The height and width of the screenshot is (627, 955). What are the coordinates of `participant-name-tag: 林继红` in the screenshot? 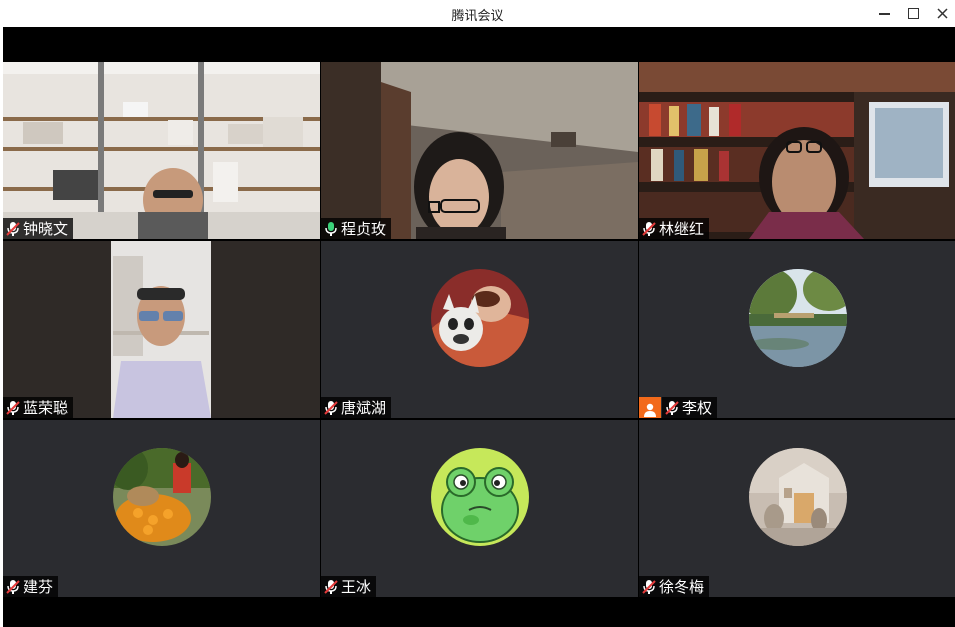 It's located at (674, 228).